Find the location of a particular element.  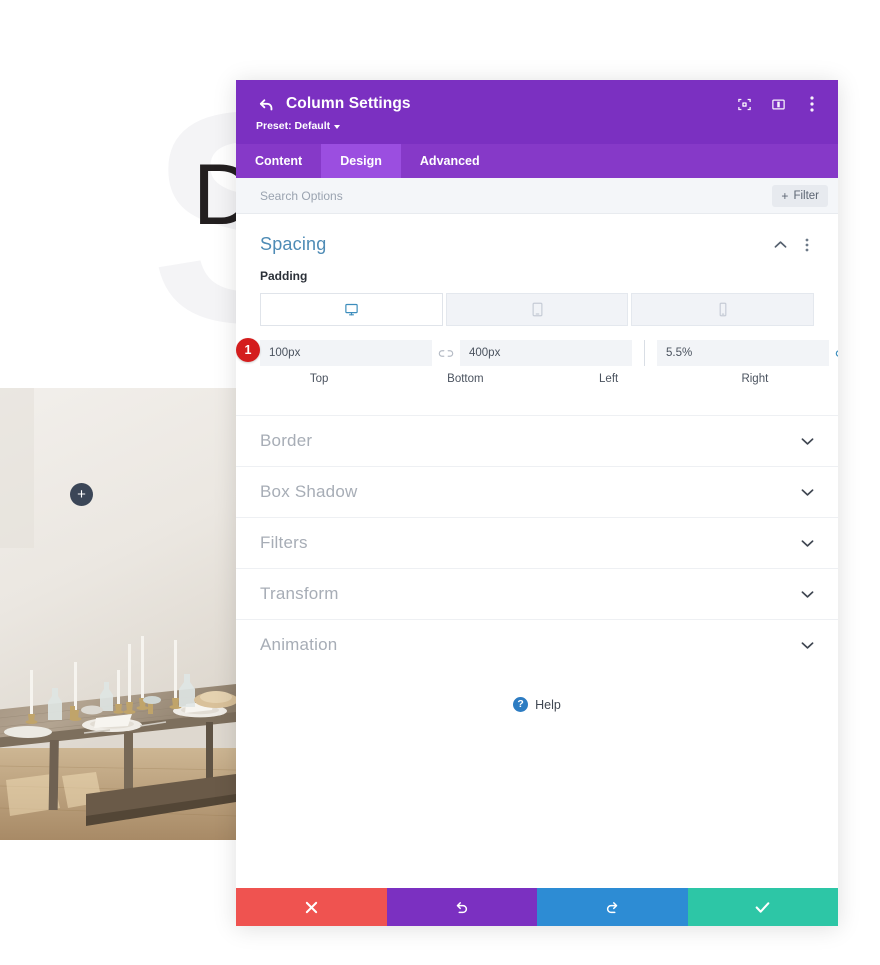

tablet-icon is located at coordinates (537, 309).